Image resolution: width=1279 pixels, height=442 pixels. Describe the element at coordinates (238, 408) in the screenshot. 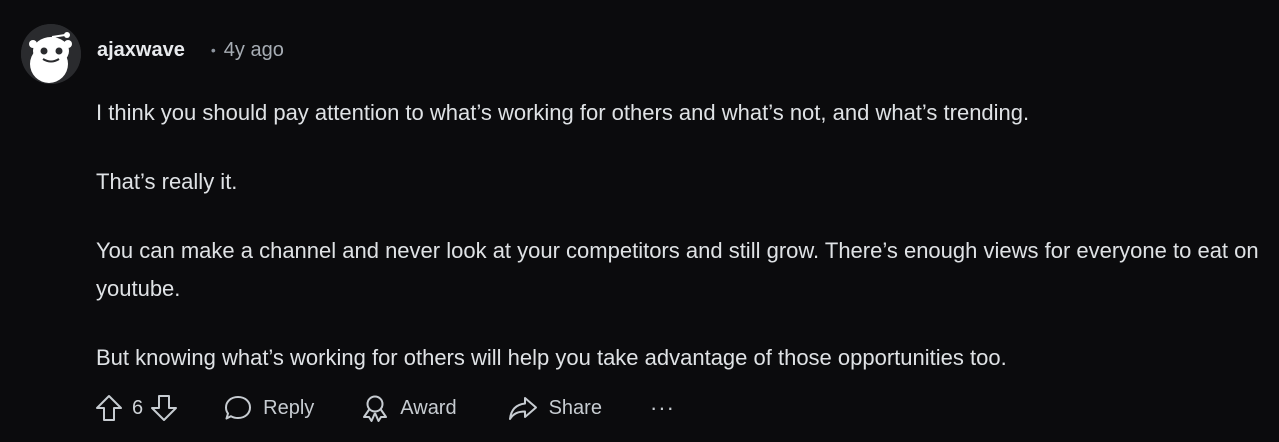

I see `speech-bubble-icon` at that location.